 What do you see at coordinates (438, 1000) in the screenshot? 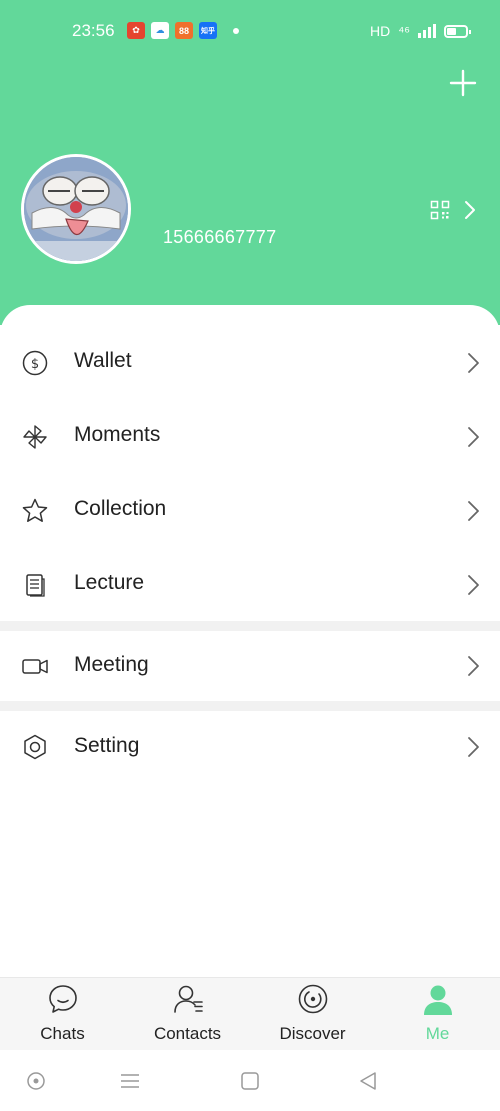
I see `person-icon` at bounding box center [438, 1000].